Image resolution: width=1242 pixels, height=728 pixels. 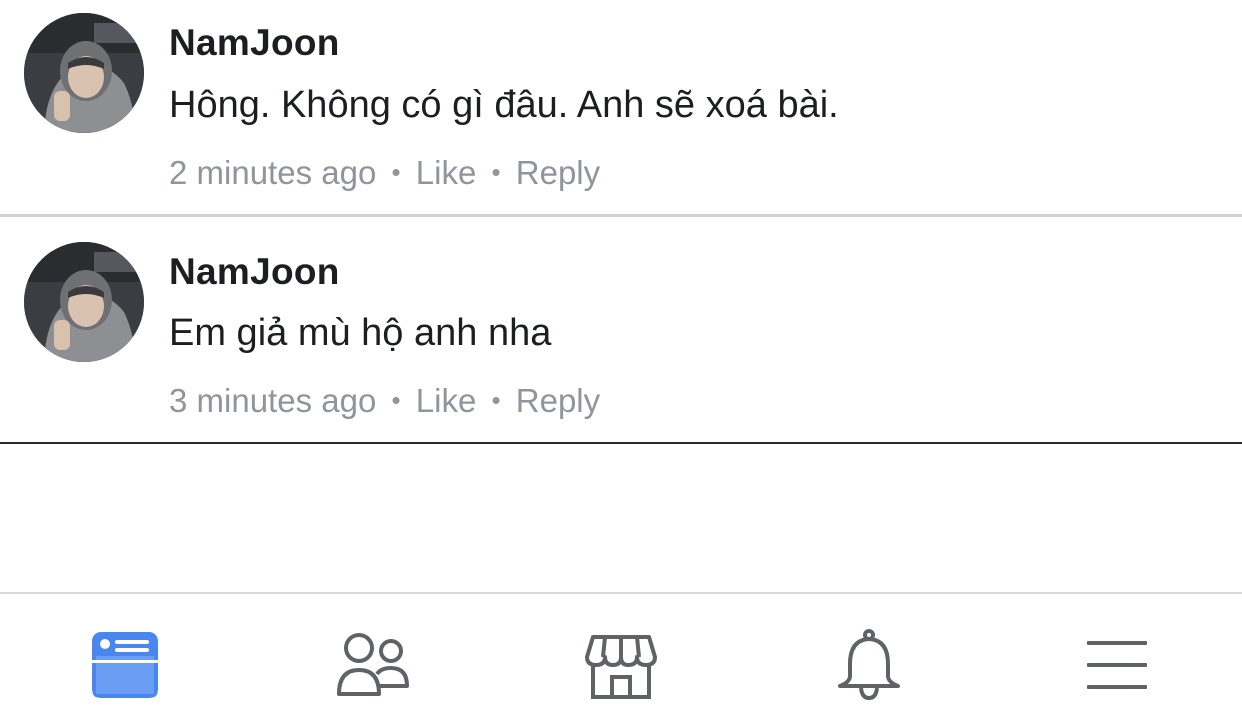 I want to click on tab-menu, so click(x=1117, y=665).